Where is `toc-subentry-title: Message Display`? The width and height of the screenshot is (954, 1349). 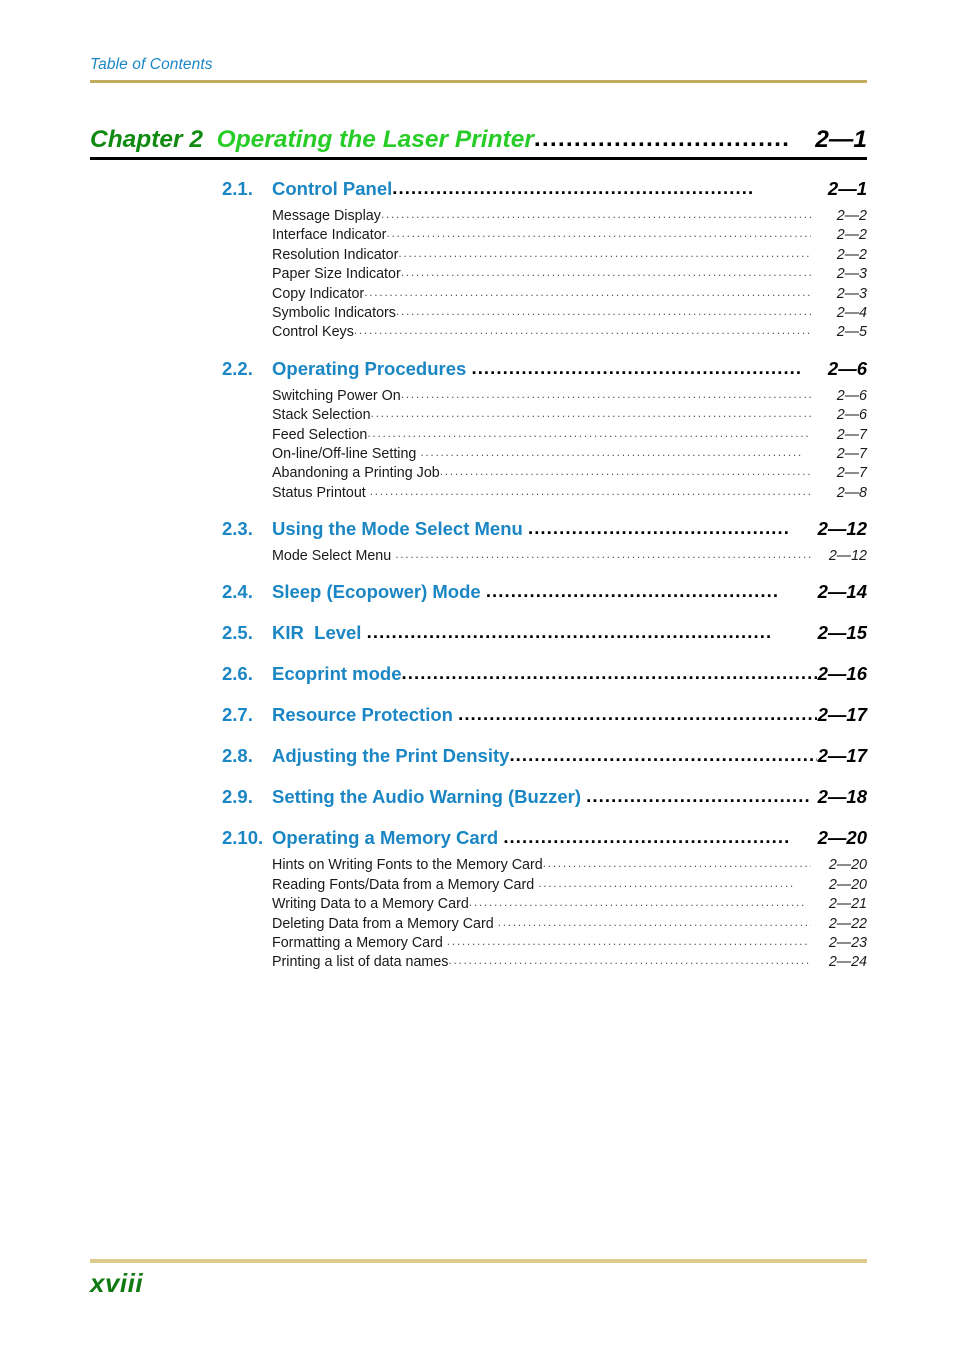
toc-subentry-title: Message Display is located at coordinates (326, 216).